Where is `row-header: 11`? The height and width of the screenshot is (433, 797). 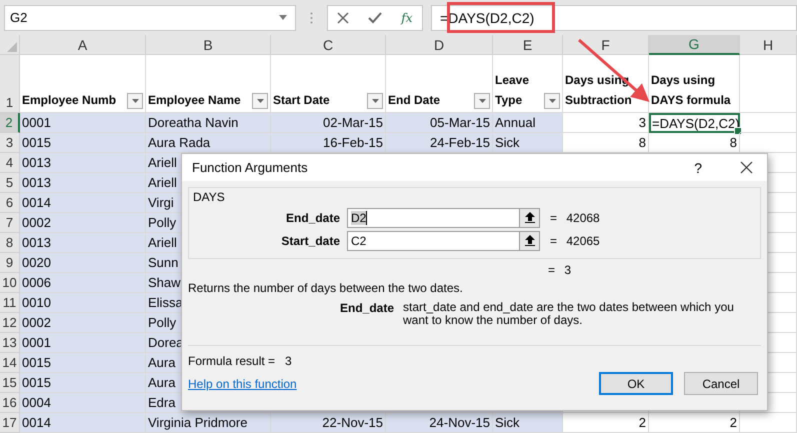 row-header: 11 is located at coordinates (10, 303).